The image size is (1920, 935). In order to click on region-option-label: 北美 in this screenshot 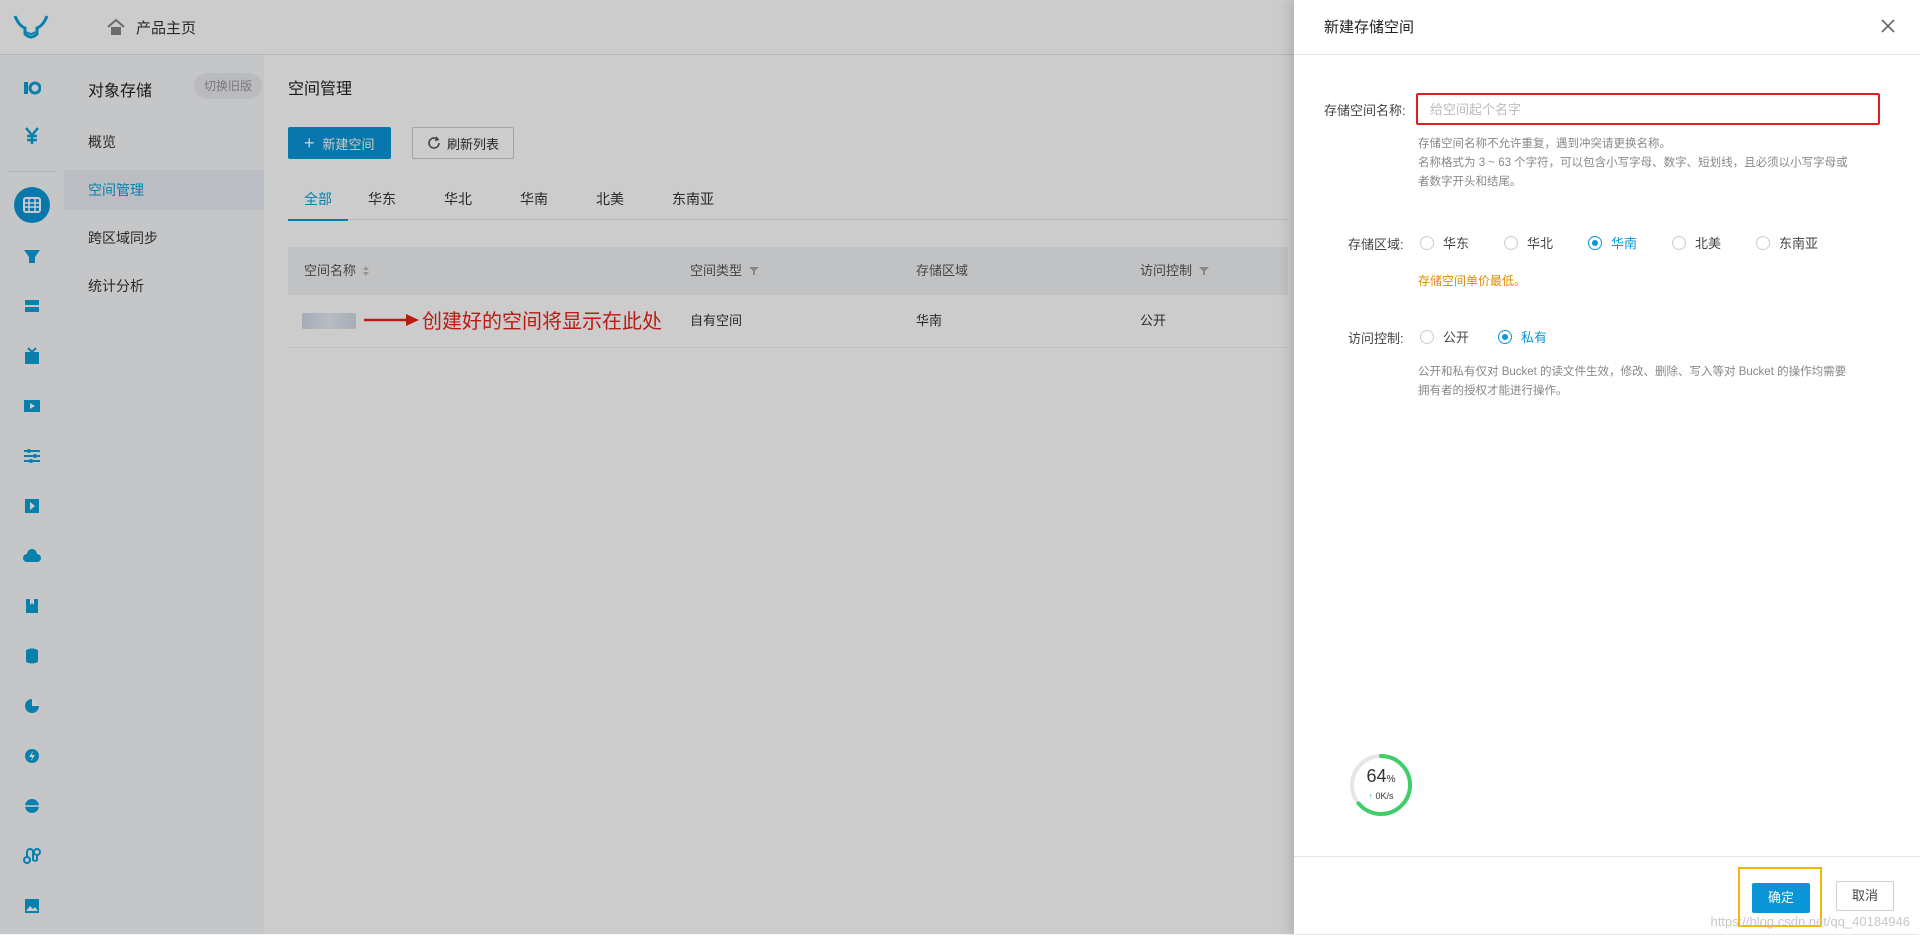, I will do `click(1708, 243)`.